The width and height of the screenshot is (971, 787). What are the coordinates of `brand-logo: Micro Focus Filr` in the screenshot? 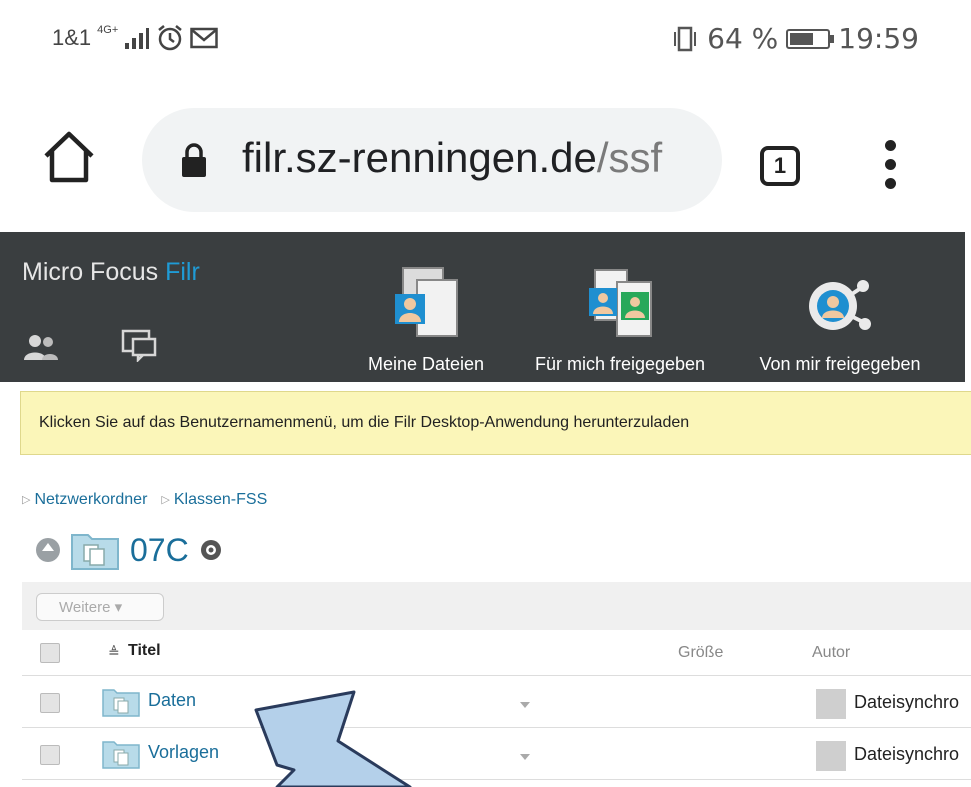 It's located at (111, 272).